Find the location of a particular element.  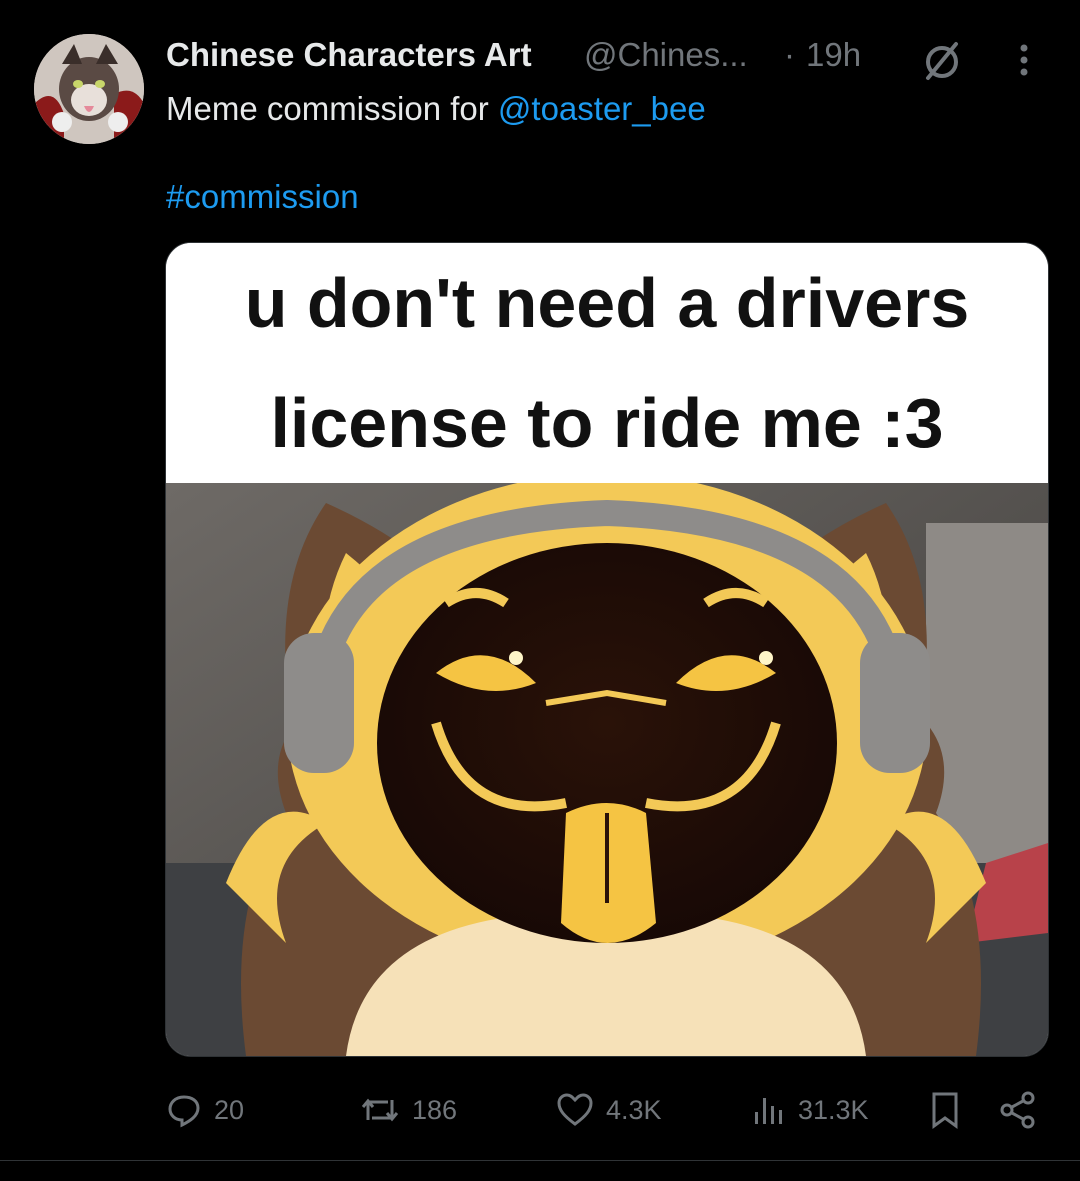

mention-link: @toaster_bee is located at coordinates (602, 108).